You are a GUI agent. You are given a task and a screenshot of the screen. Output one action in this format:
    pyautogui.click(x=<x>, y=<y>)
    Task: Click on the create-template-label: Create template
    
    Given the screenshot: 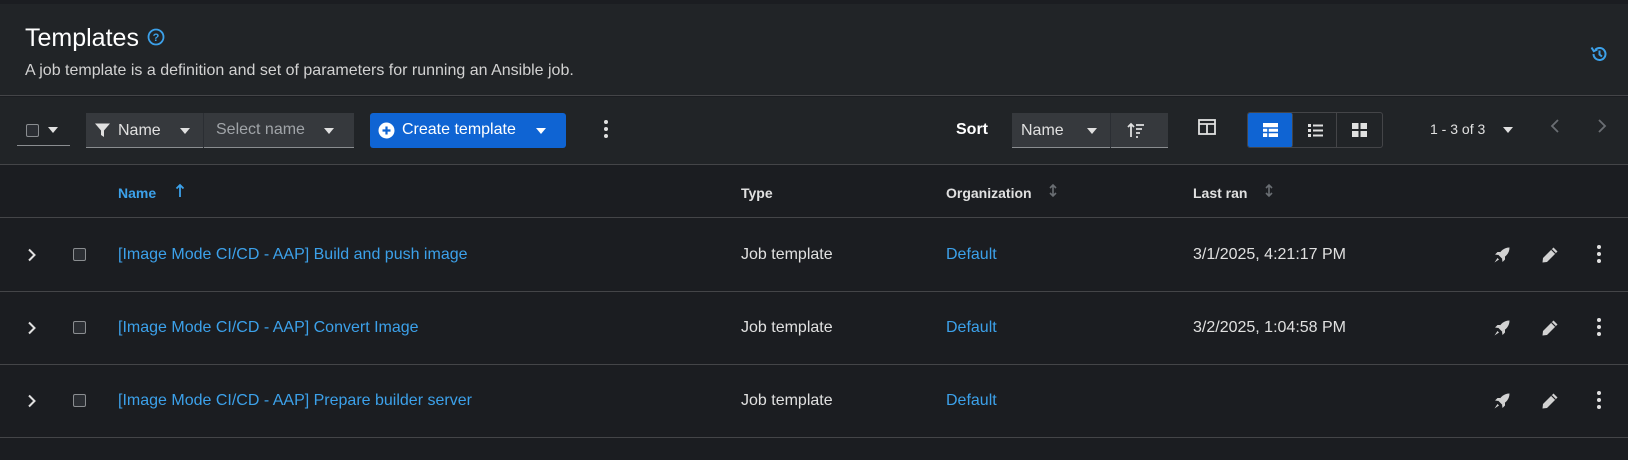 What is the action you would take?
    pyautogui.click(x=459, y=129)
    